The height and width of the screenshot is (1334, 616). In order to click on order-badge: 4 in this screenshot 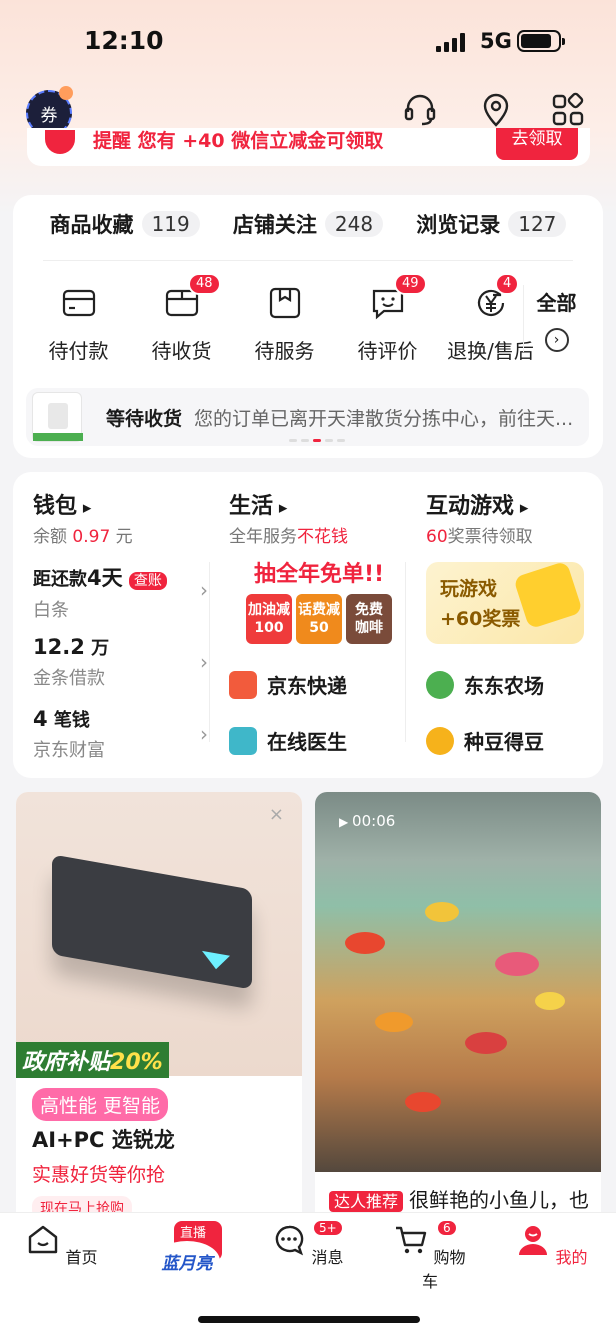, I will do `click(507, 284)`.